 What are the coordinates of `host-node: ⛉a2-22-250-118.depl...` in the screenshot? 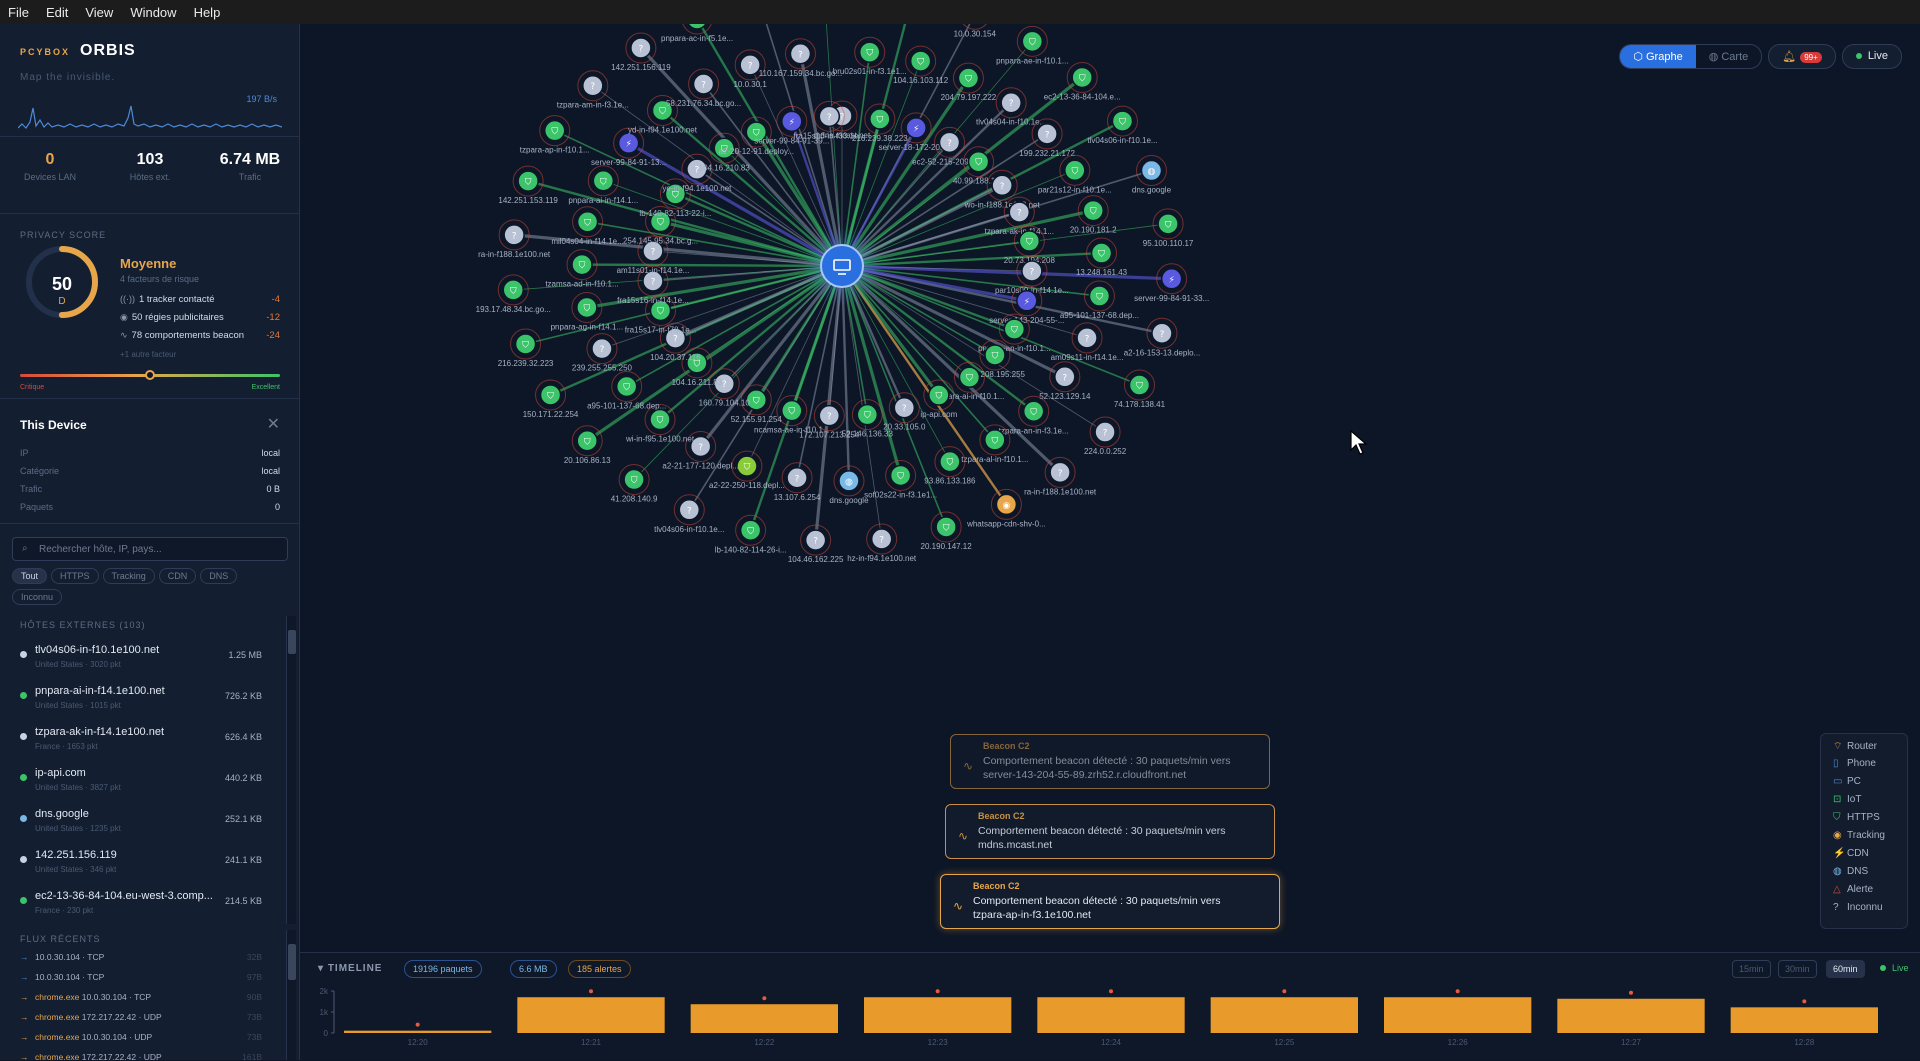 It's located at (747, 470).